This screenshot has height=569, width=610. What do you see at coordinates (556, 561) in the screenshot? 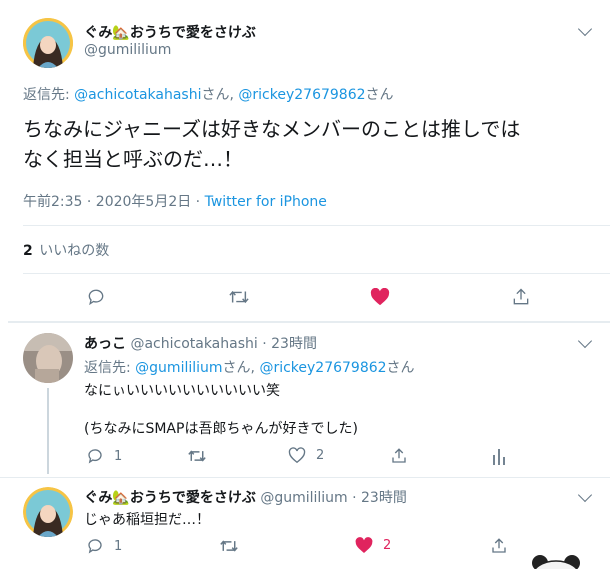
I see `panda-sticker-icon` at bounding box center [556, 561].